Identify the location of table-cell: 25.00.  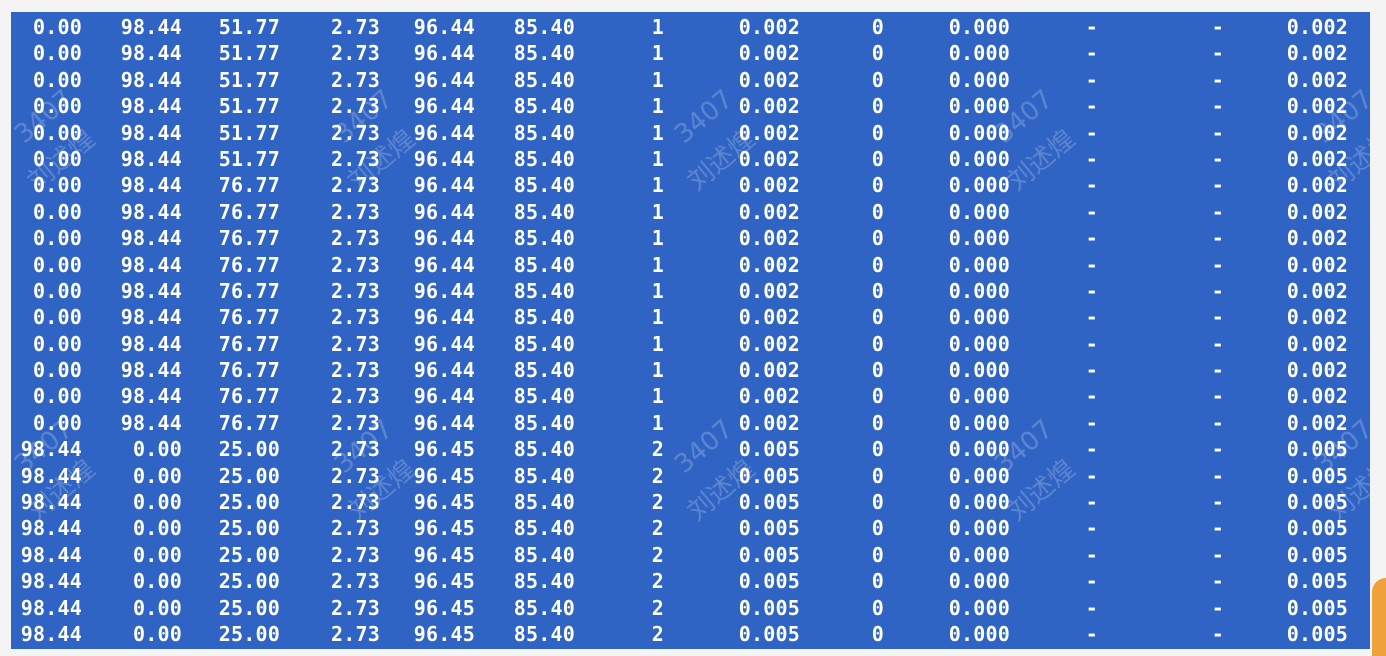
(249, 449).